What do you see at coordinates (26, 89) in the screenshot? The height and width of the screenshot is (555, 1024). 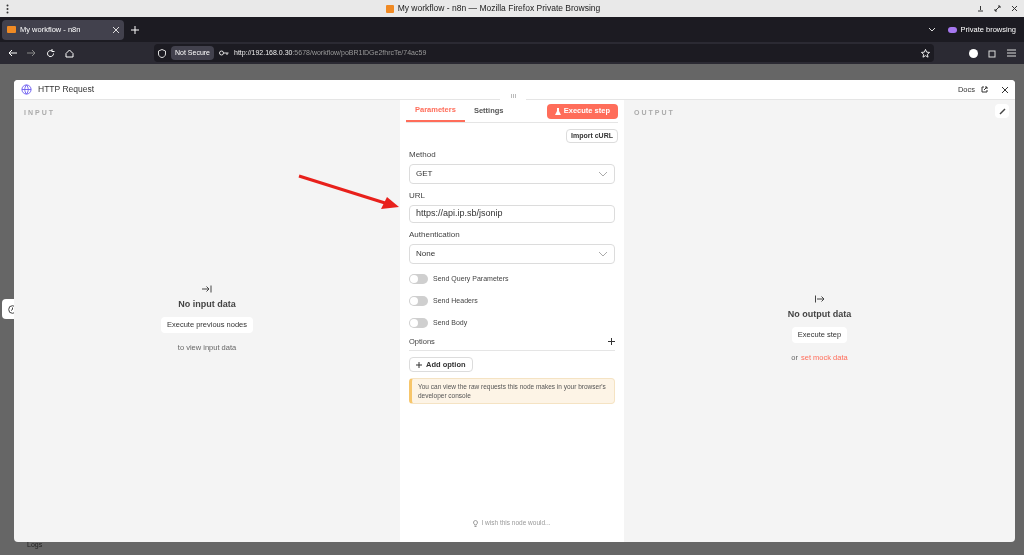 I see `globe-icon` at bounding box center [26, 89].